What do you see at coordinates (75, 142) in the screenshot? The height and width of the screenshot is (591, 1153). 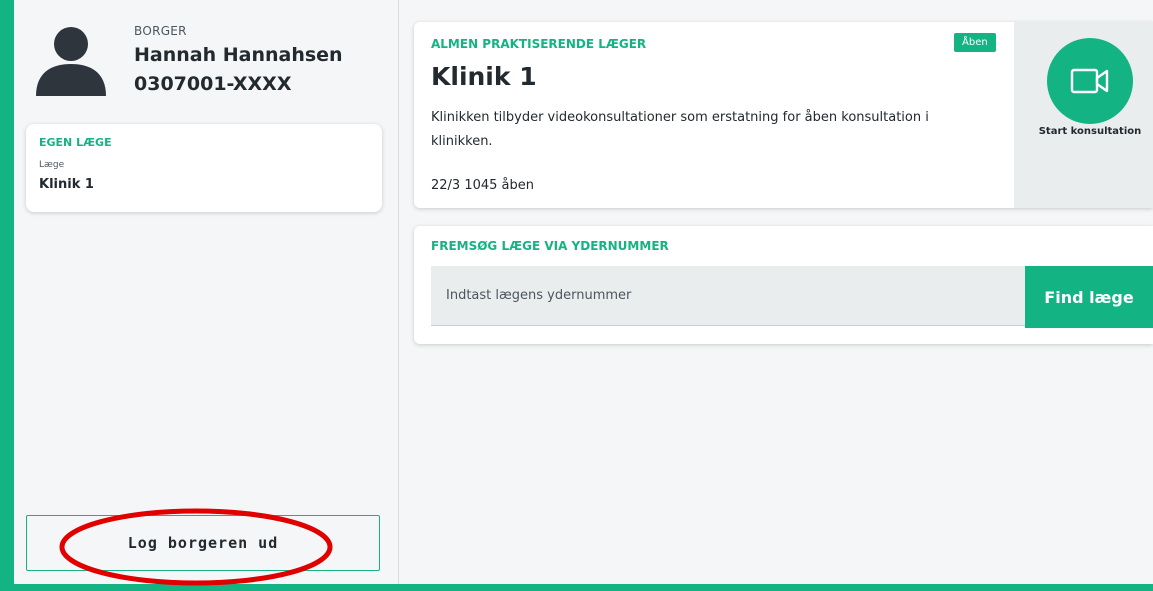 I see `own-doctor-title: EGEN LÆGE` at bounding box center [75, 142].